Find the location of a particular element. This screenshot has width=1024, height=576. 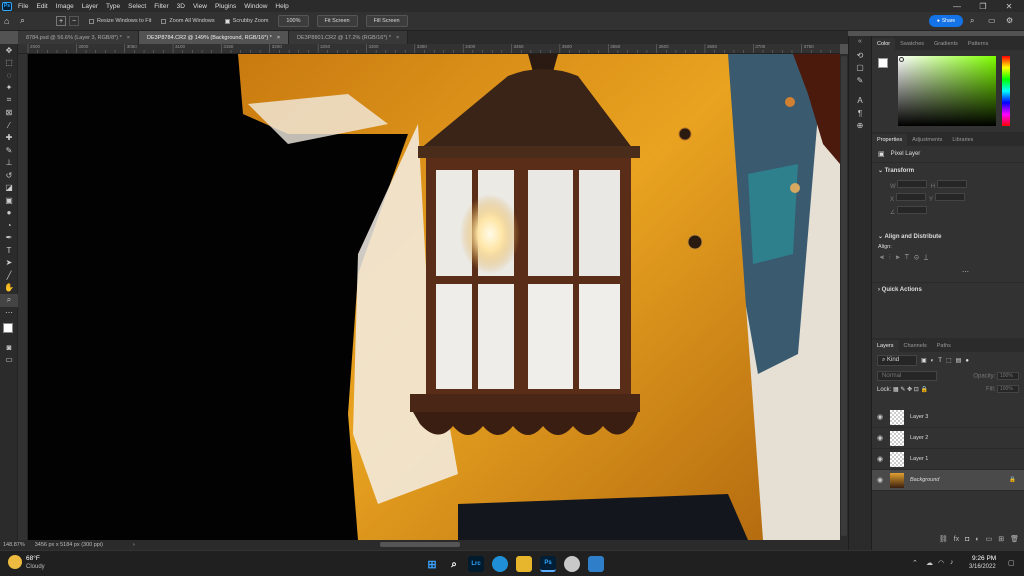

color-swatches is located at coordinates (8, 330).